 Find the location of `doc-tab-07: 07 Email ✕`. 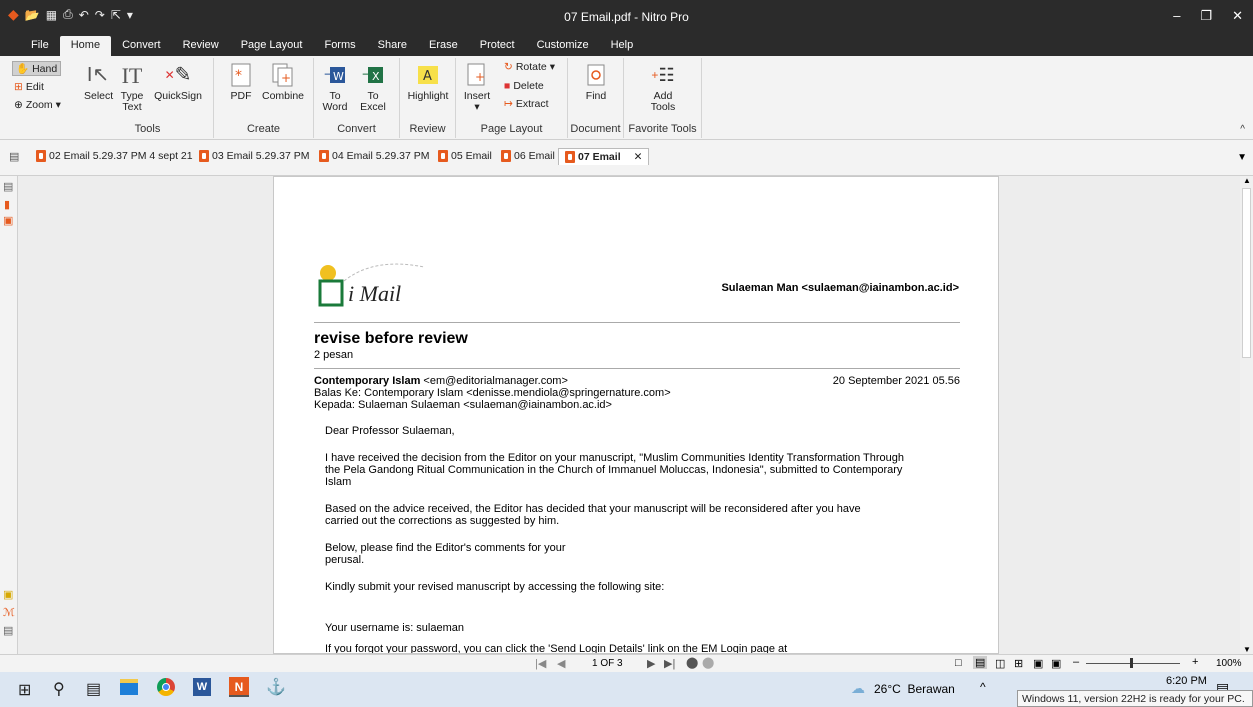

doc-tab-07: 07 Email ✕ is located at coordinates (604, 156).